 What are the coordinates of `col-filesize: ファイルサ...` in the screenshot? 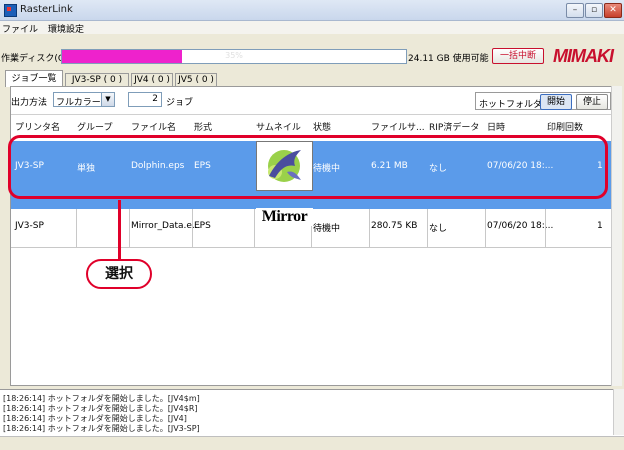 It's located at (398, 126).